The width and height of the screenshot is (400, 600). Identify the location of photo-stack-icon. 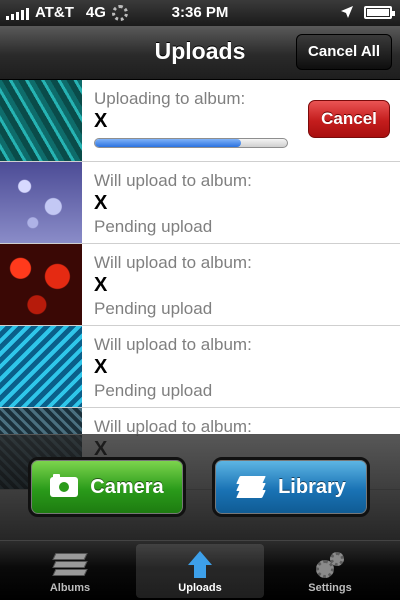
(251, 487).